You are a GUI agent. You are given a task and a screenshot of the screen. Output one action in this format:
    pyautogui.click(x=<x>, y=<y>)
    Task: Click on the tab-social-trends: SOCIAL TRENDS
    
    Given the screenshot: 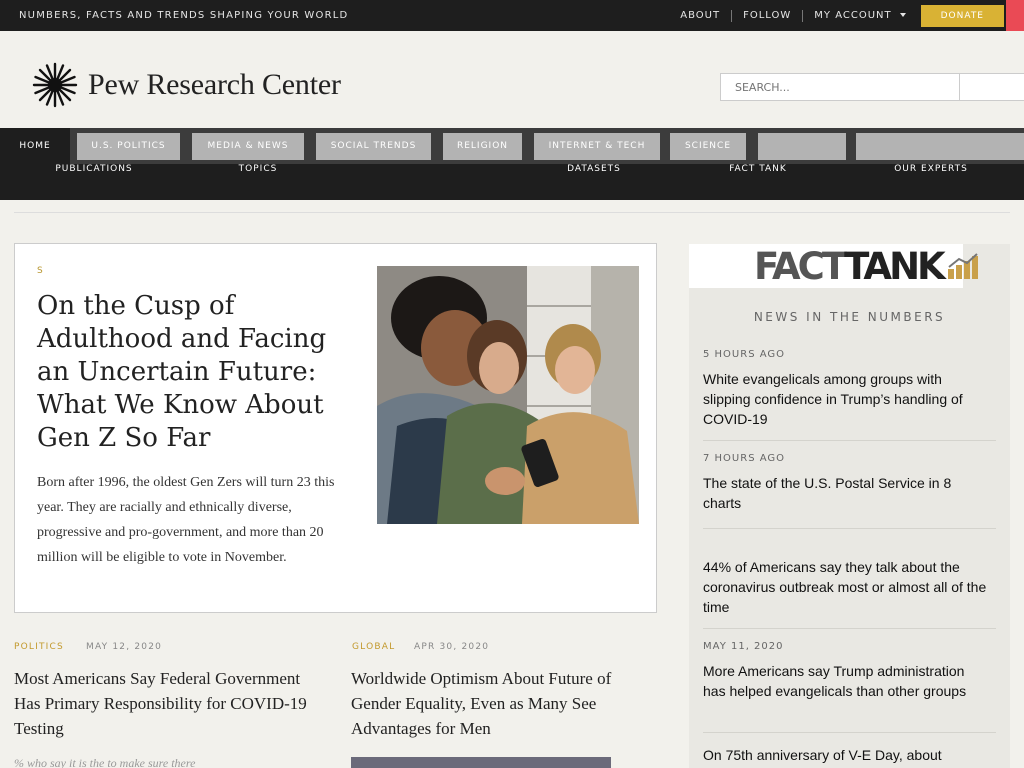 What is the action you would take?
    pyautogui.click(x=373, y=146)
    